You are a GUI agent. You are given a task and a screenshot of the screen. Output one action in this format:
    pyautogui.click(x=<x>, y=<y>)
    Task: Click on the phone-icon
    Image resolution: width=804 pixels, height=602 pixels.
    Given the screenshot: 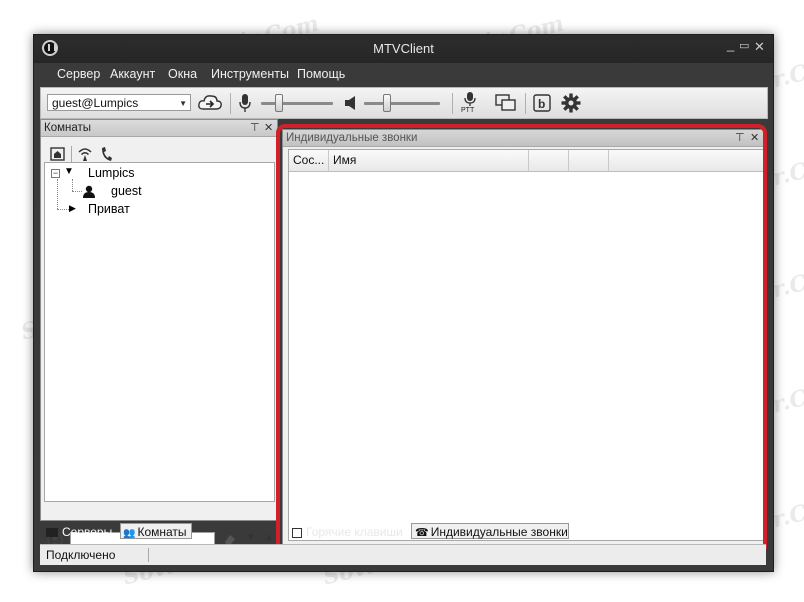 What is the action you would take?
    pyautogui.click(x=106, y=154)
    